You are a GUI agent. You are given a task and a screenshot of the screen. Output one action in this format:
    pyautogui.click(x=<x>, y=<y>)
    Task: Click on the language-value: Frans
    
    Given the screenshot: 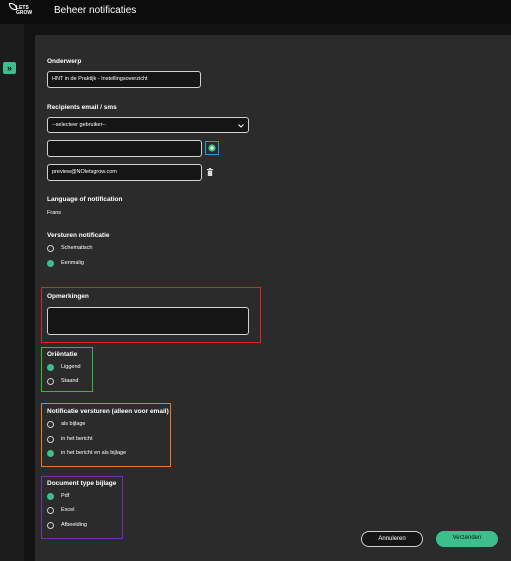 What is the action you would take?
    pyautogui.click(x=54, y=213)
    